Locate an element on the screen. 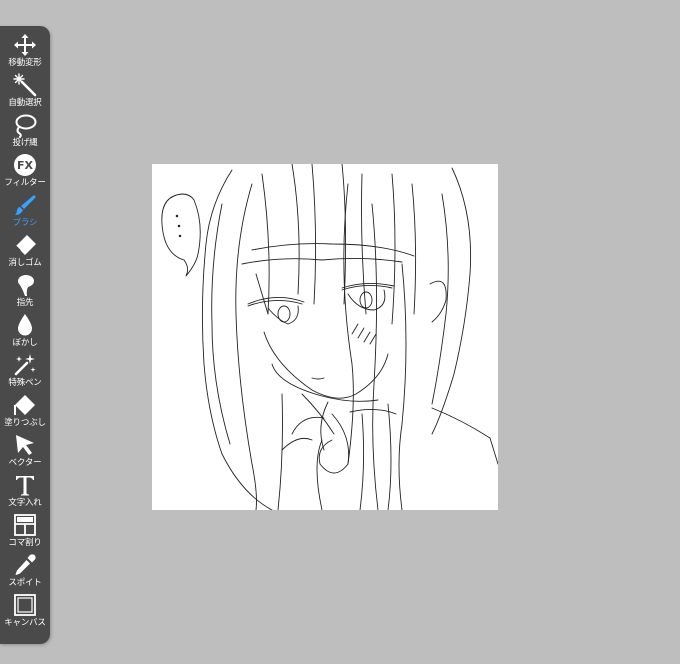  tool-label: 自動選択 is located at coordinates (25, 103).